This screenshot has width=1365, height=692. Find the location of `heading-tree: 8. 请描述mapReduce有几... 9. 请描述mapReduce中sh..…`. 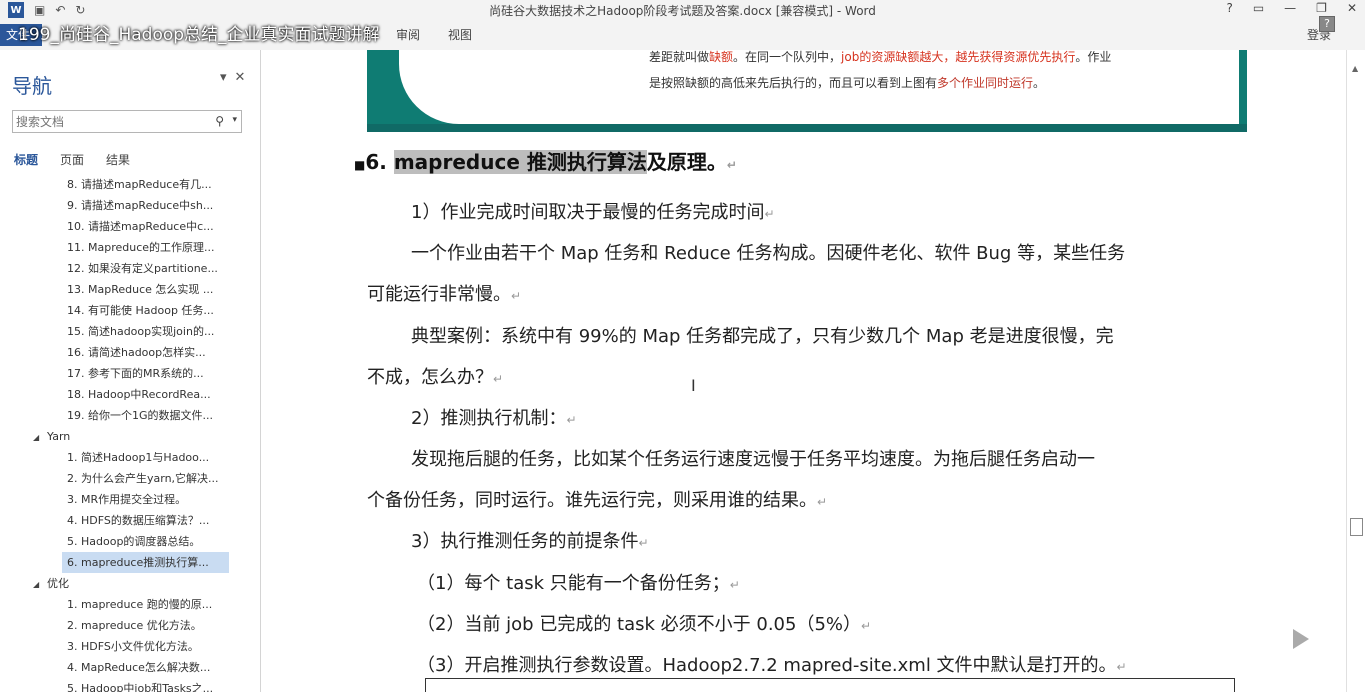

heading-tree: 8. 请描述mapReduce有几... 9. 请描述mapReduce中sh..… is located at coordinates (130, 433).